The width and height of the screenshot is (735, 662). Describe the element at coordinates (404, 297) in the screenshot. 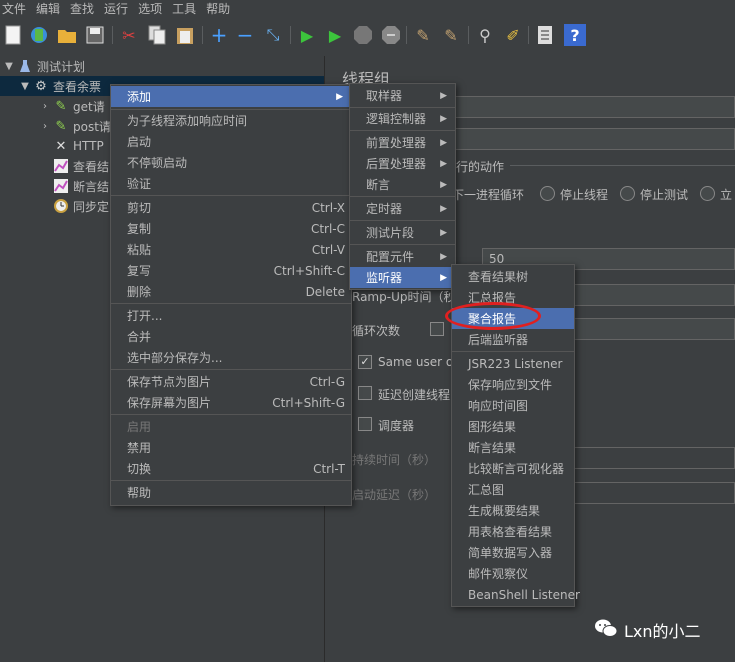

I see `rampup-label: Ramp-Up时间（秒` at that location.